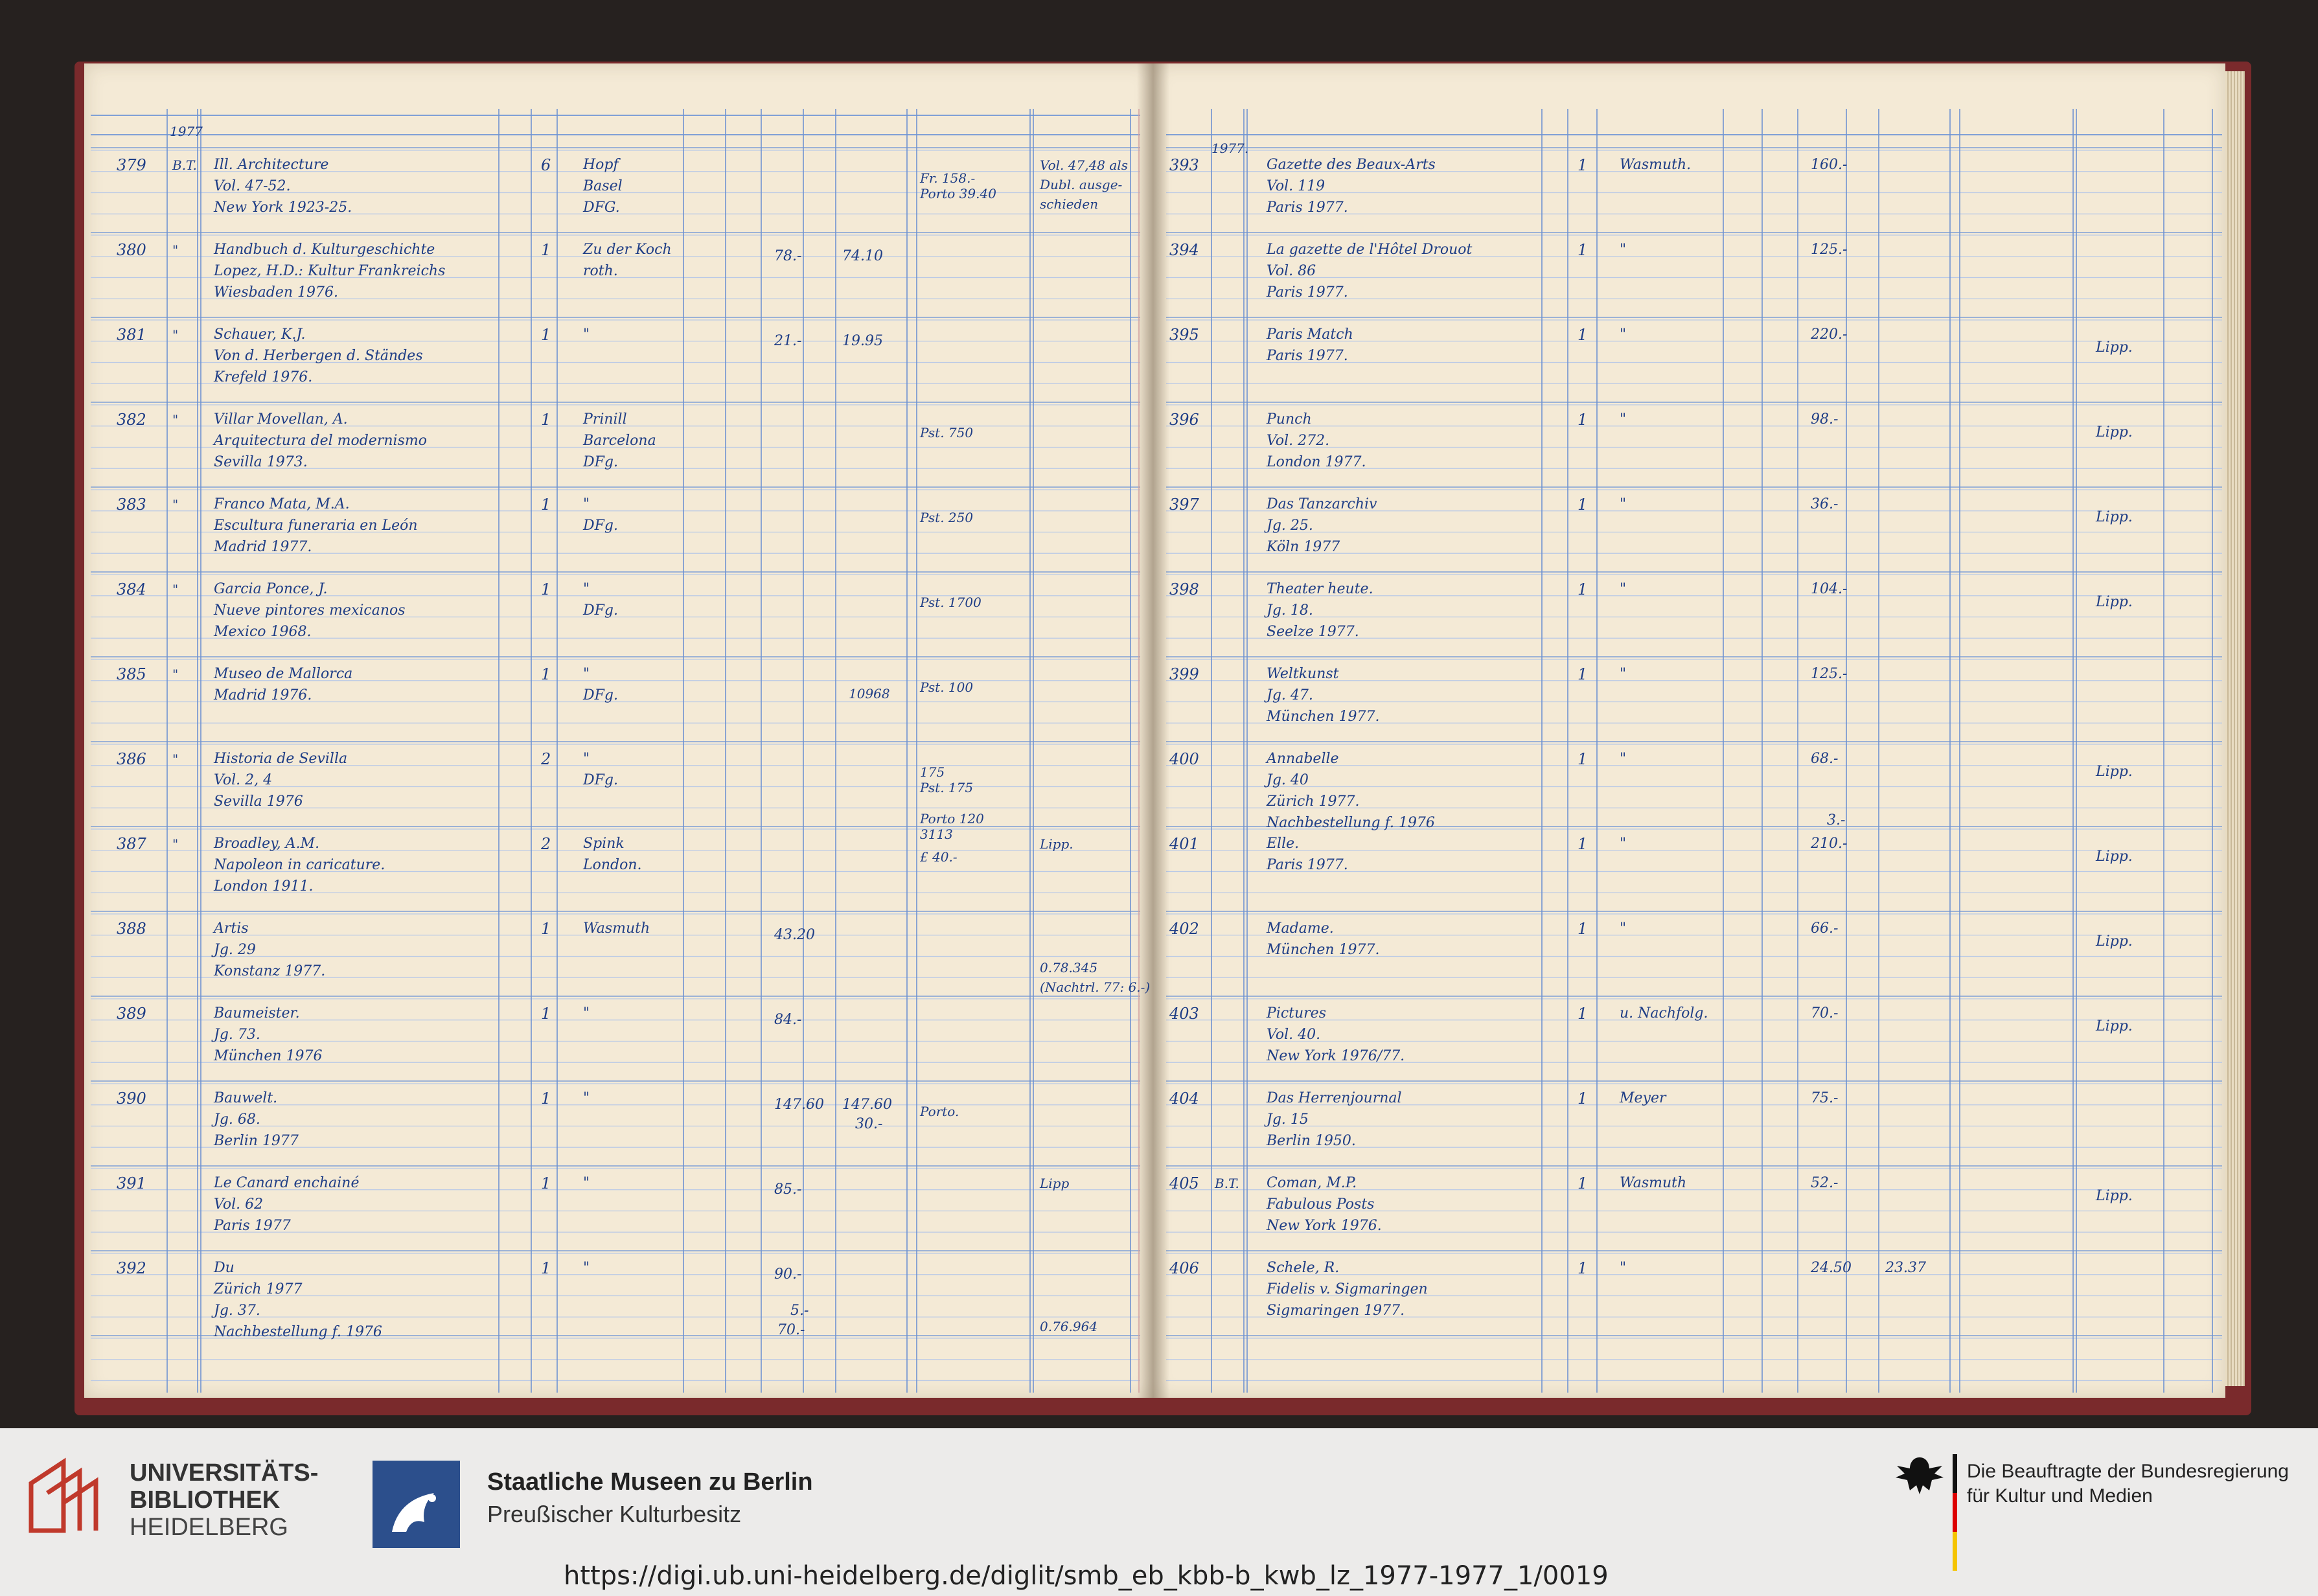 The image size is (2318, 1596). I want to click on flag-gold-bar, so click(1955, 1551).